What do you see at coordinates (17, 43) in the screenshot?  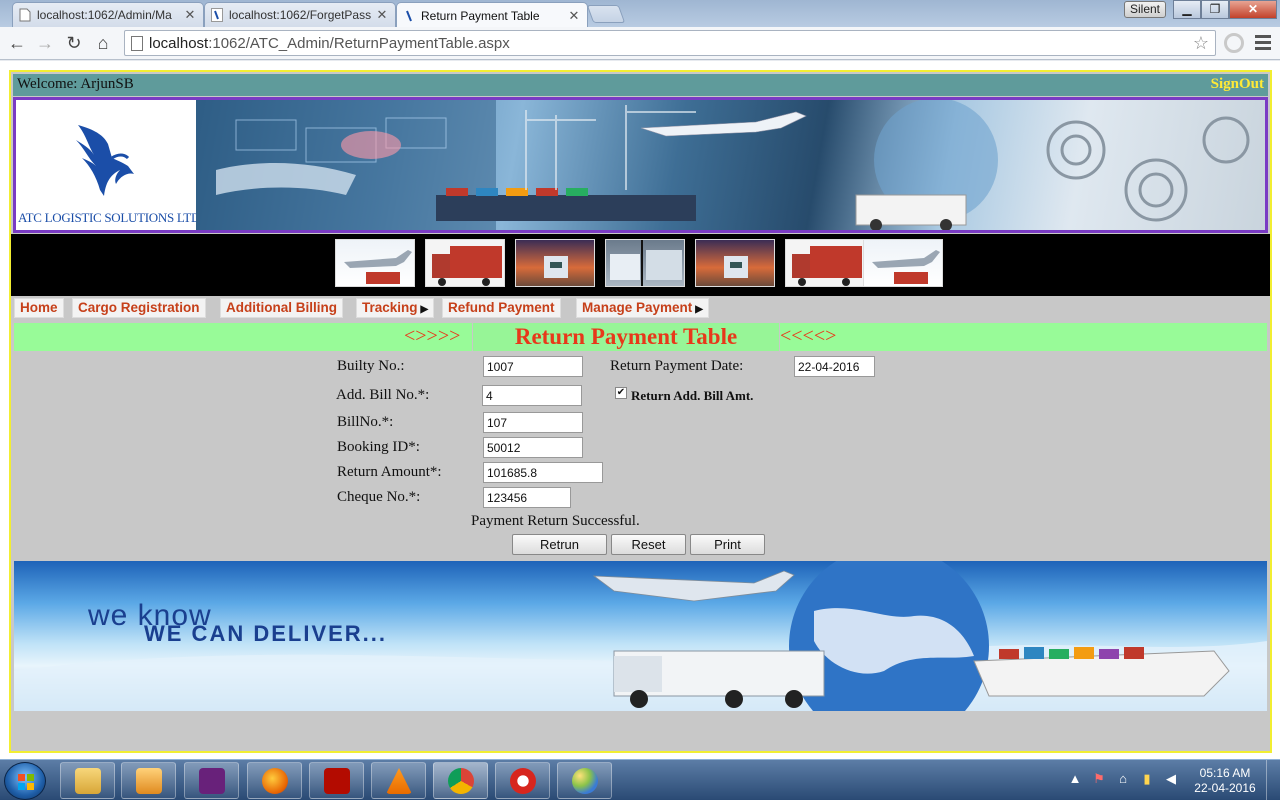 I see `back-arrow-icon: ←` at bounding box center [17, 43].